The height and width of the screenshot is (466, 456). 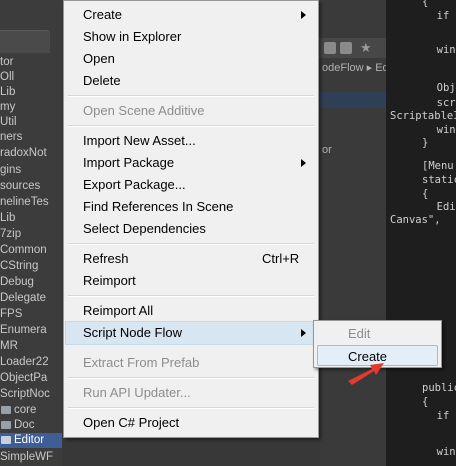 I want to click on star-icon: ★, so click(x=366, y=47).